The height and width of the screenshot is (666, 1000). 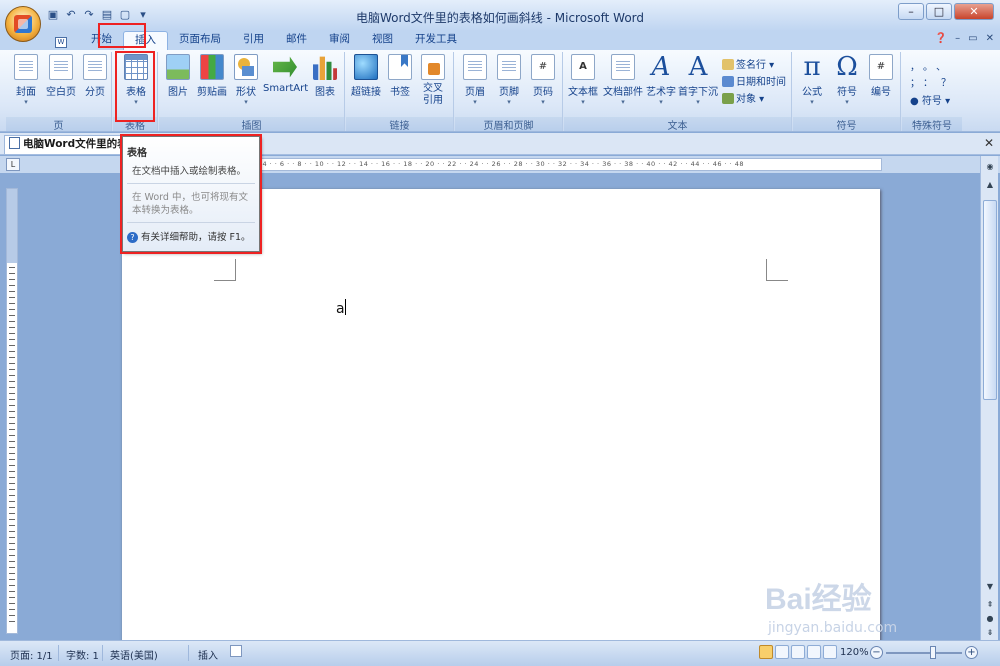 What do you see at coordinates (583, 80) in the screenshot?
I see `text-box-button: A 文本框 ▾` at bounding box center [583, 80].